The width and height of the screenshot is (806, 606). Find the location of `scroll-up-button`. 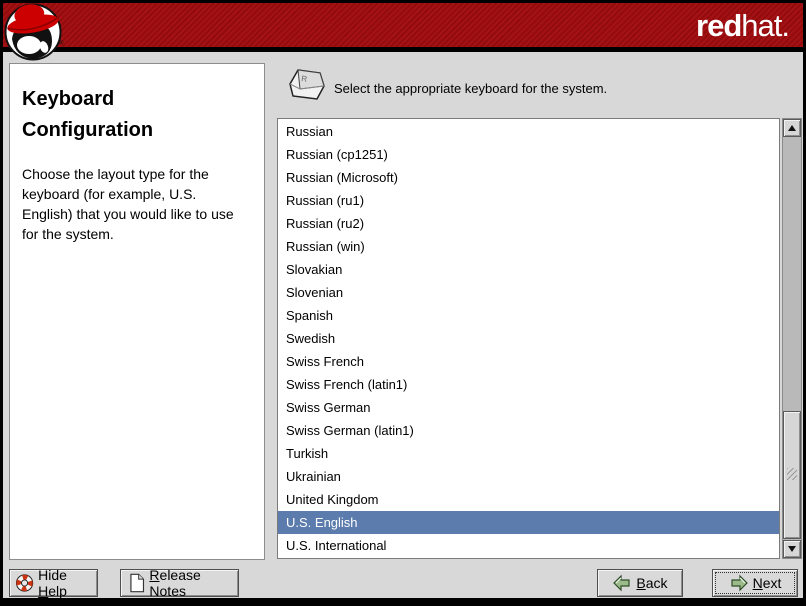

scroll-up-button is located at coordinates (792, 128).